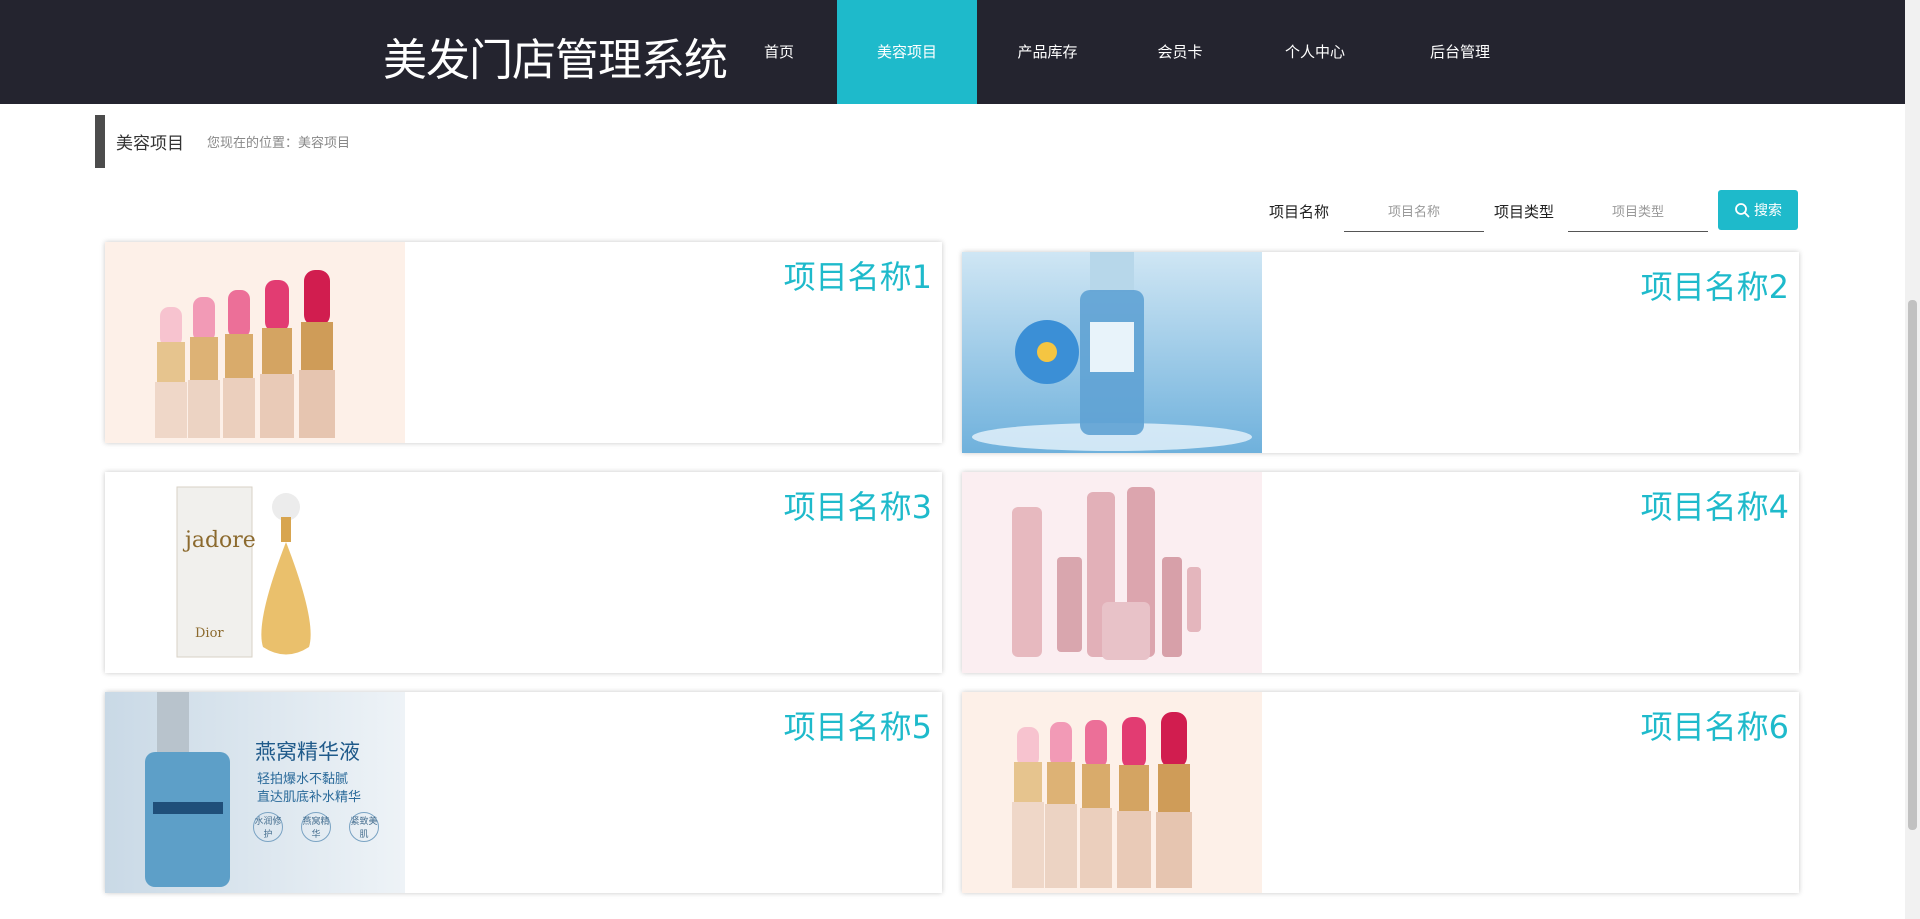  Describe the element at coordinates (316, 827) in the screenshot. I see `ad-badge-2: 燕窝精华` at that location.